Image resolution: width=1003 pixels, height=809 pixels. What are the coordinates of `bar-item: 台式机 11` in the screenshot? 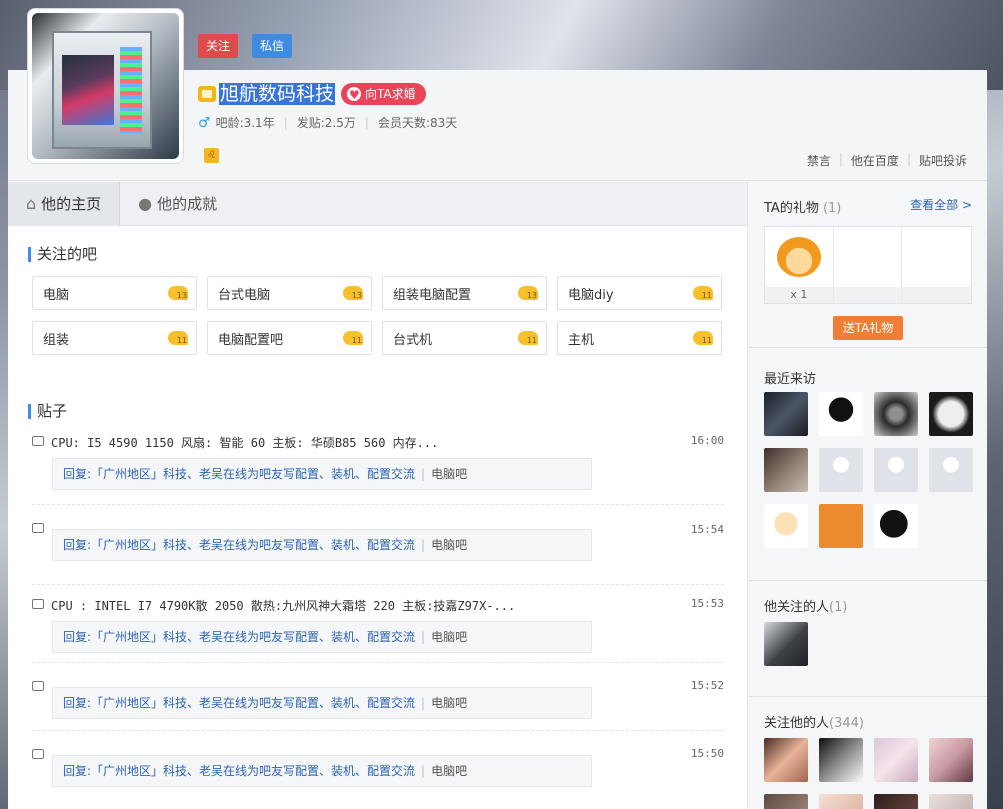 It's located at (464, 338).